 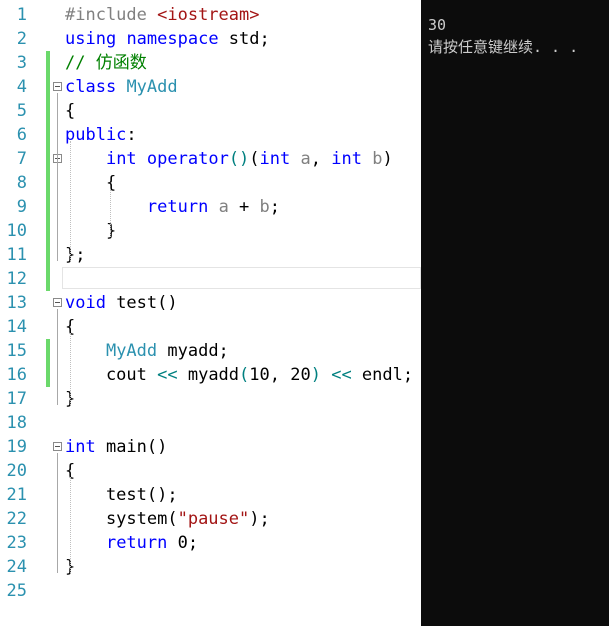 I want to click on code-line: 23 return 0;, so click(x=210, y=543).